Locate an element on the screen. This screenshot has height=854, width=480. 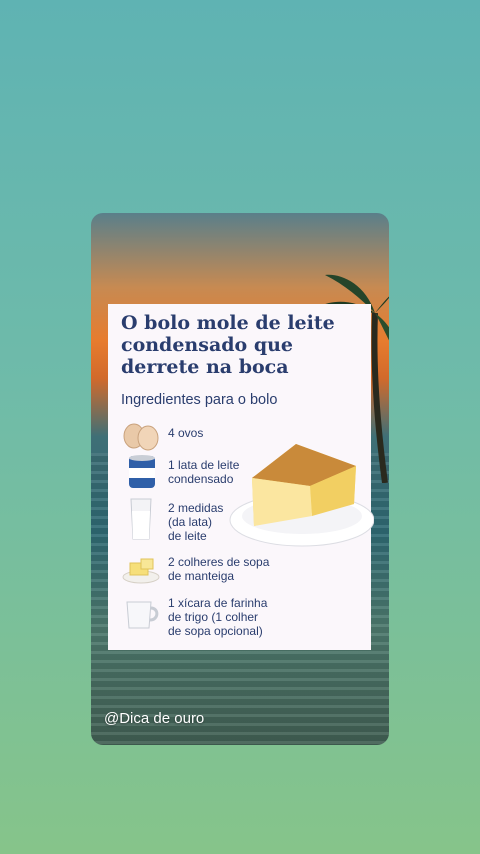
cake-slice-image is located at coordinates (301, 495).